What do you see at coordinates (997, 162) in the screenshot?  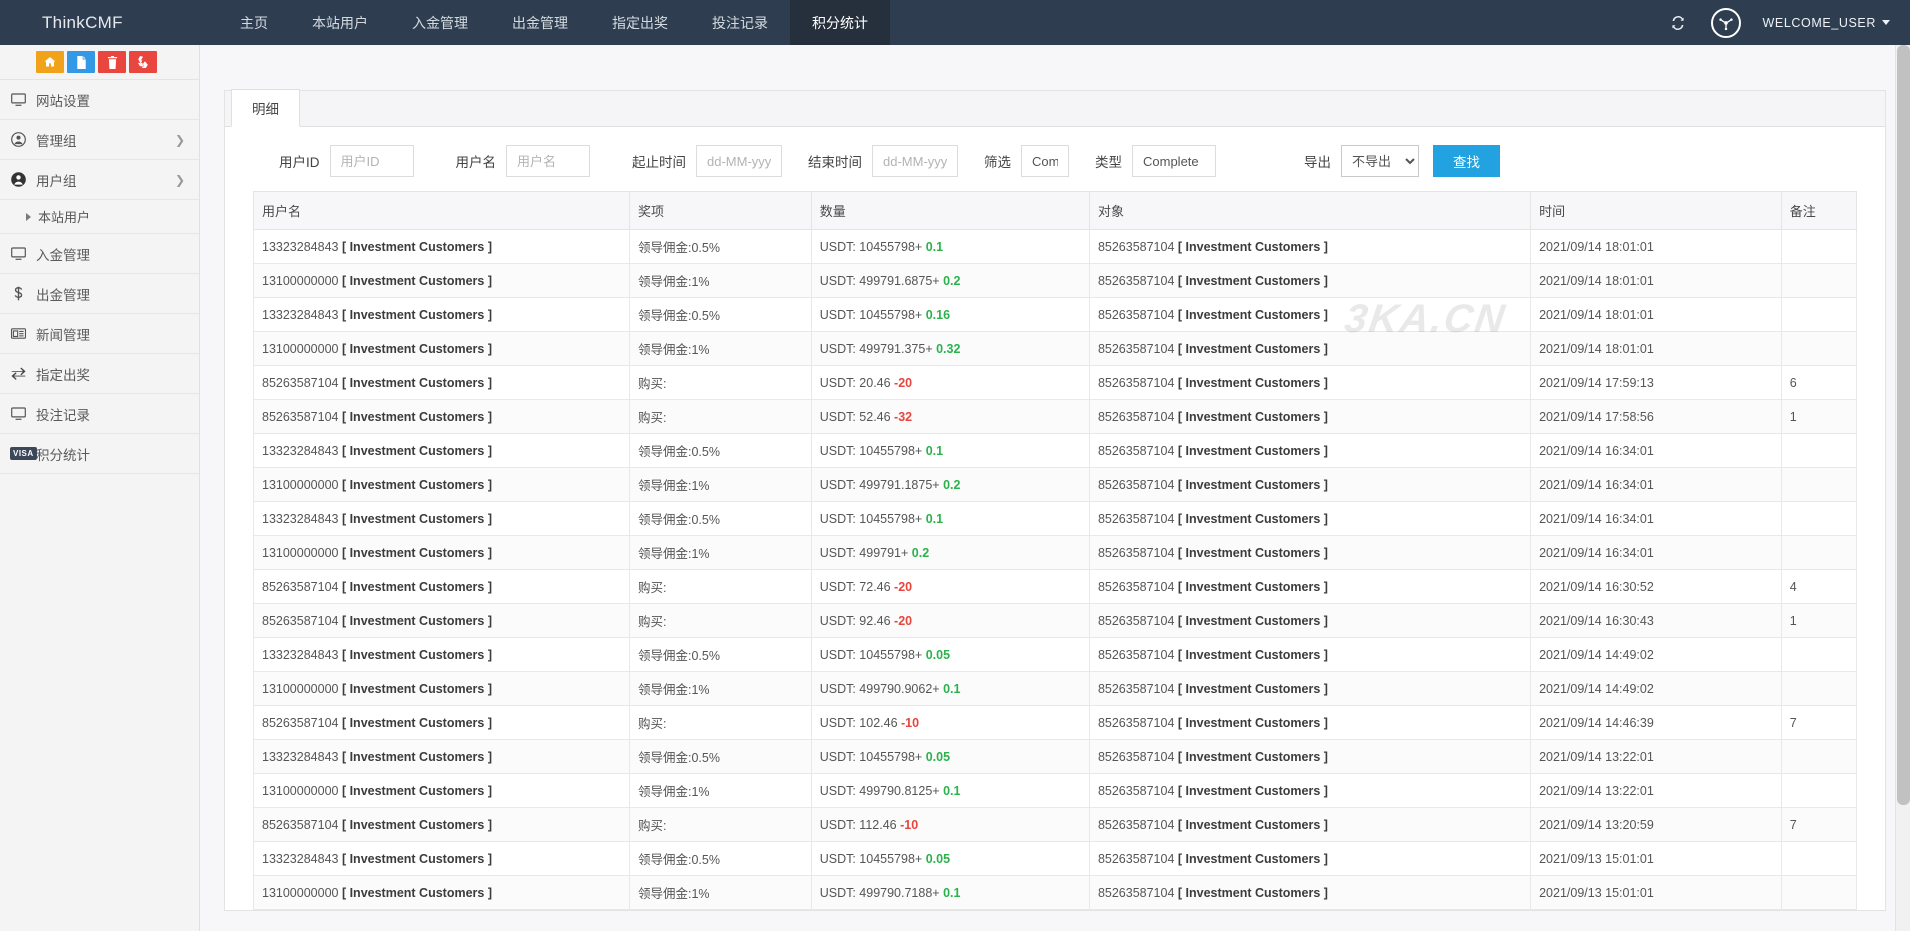 I see `screen-label: 筛选` at bounding box center [997, 162].